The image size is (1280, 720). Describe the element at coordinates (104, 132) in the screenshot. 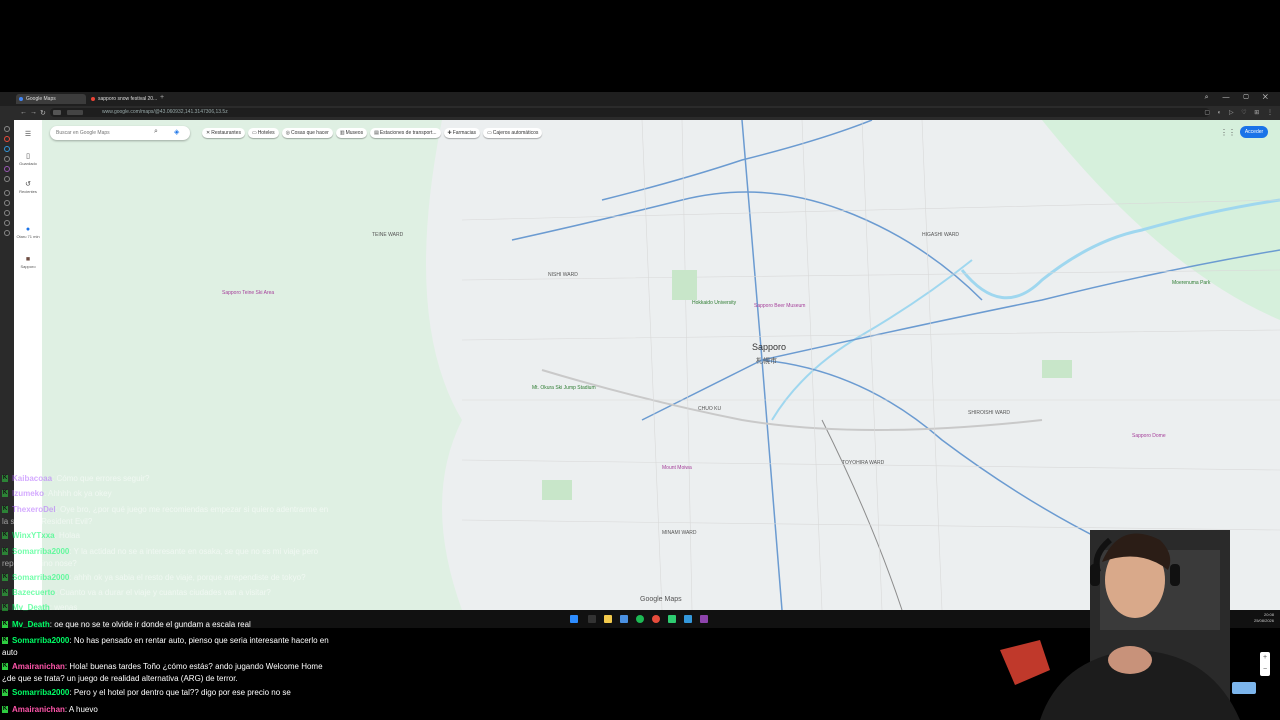

I see `search-input` at that location.